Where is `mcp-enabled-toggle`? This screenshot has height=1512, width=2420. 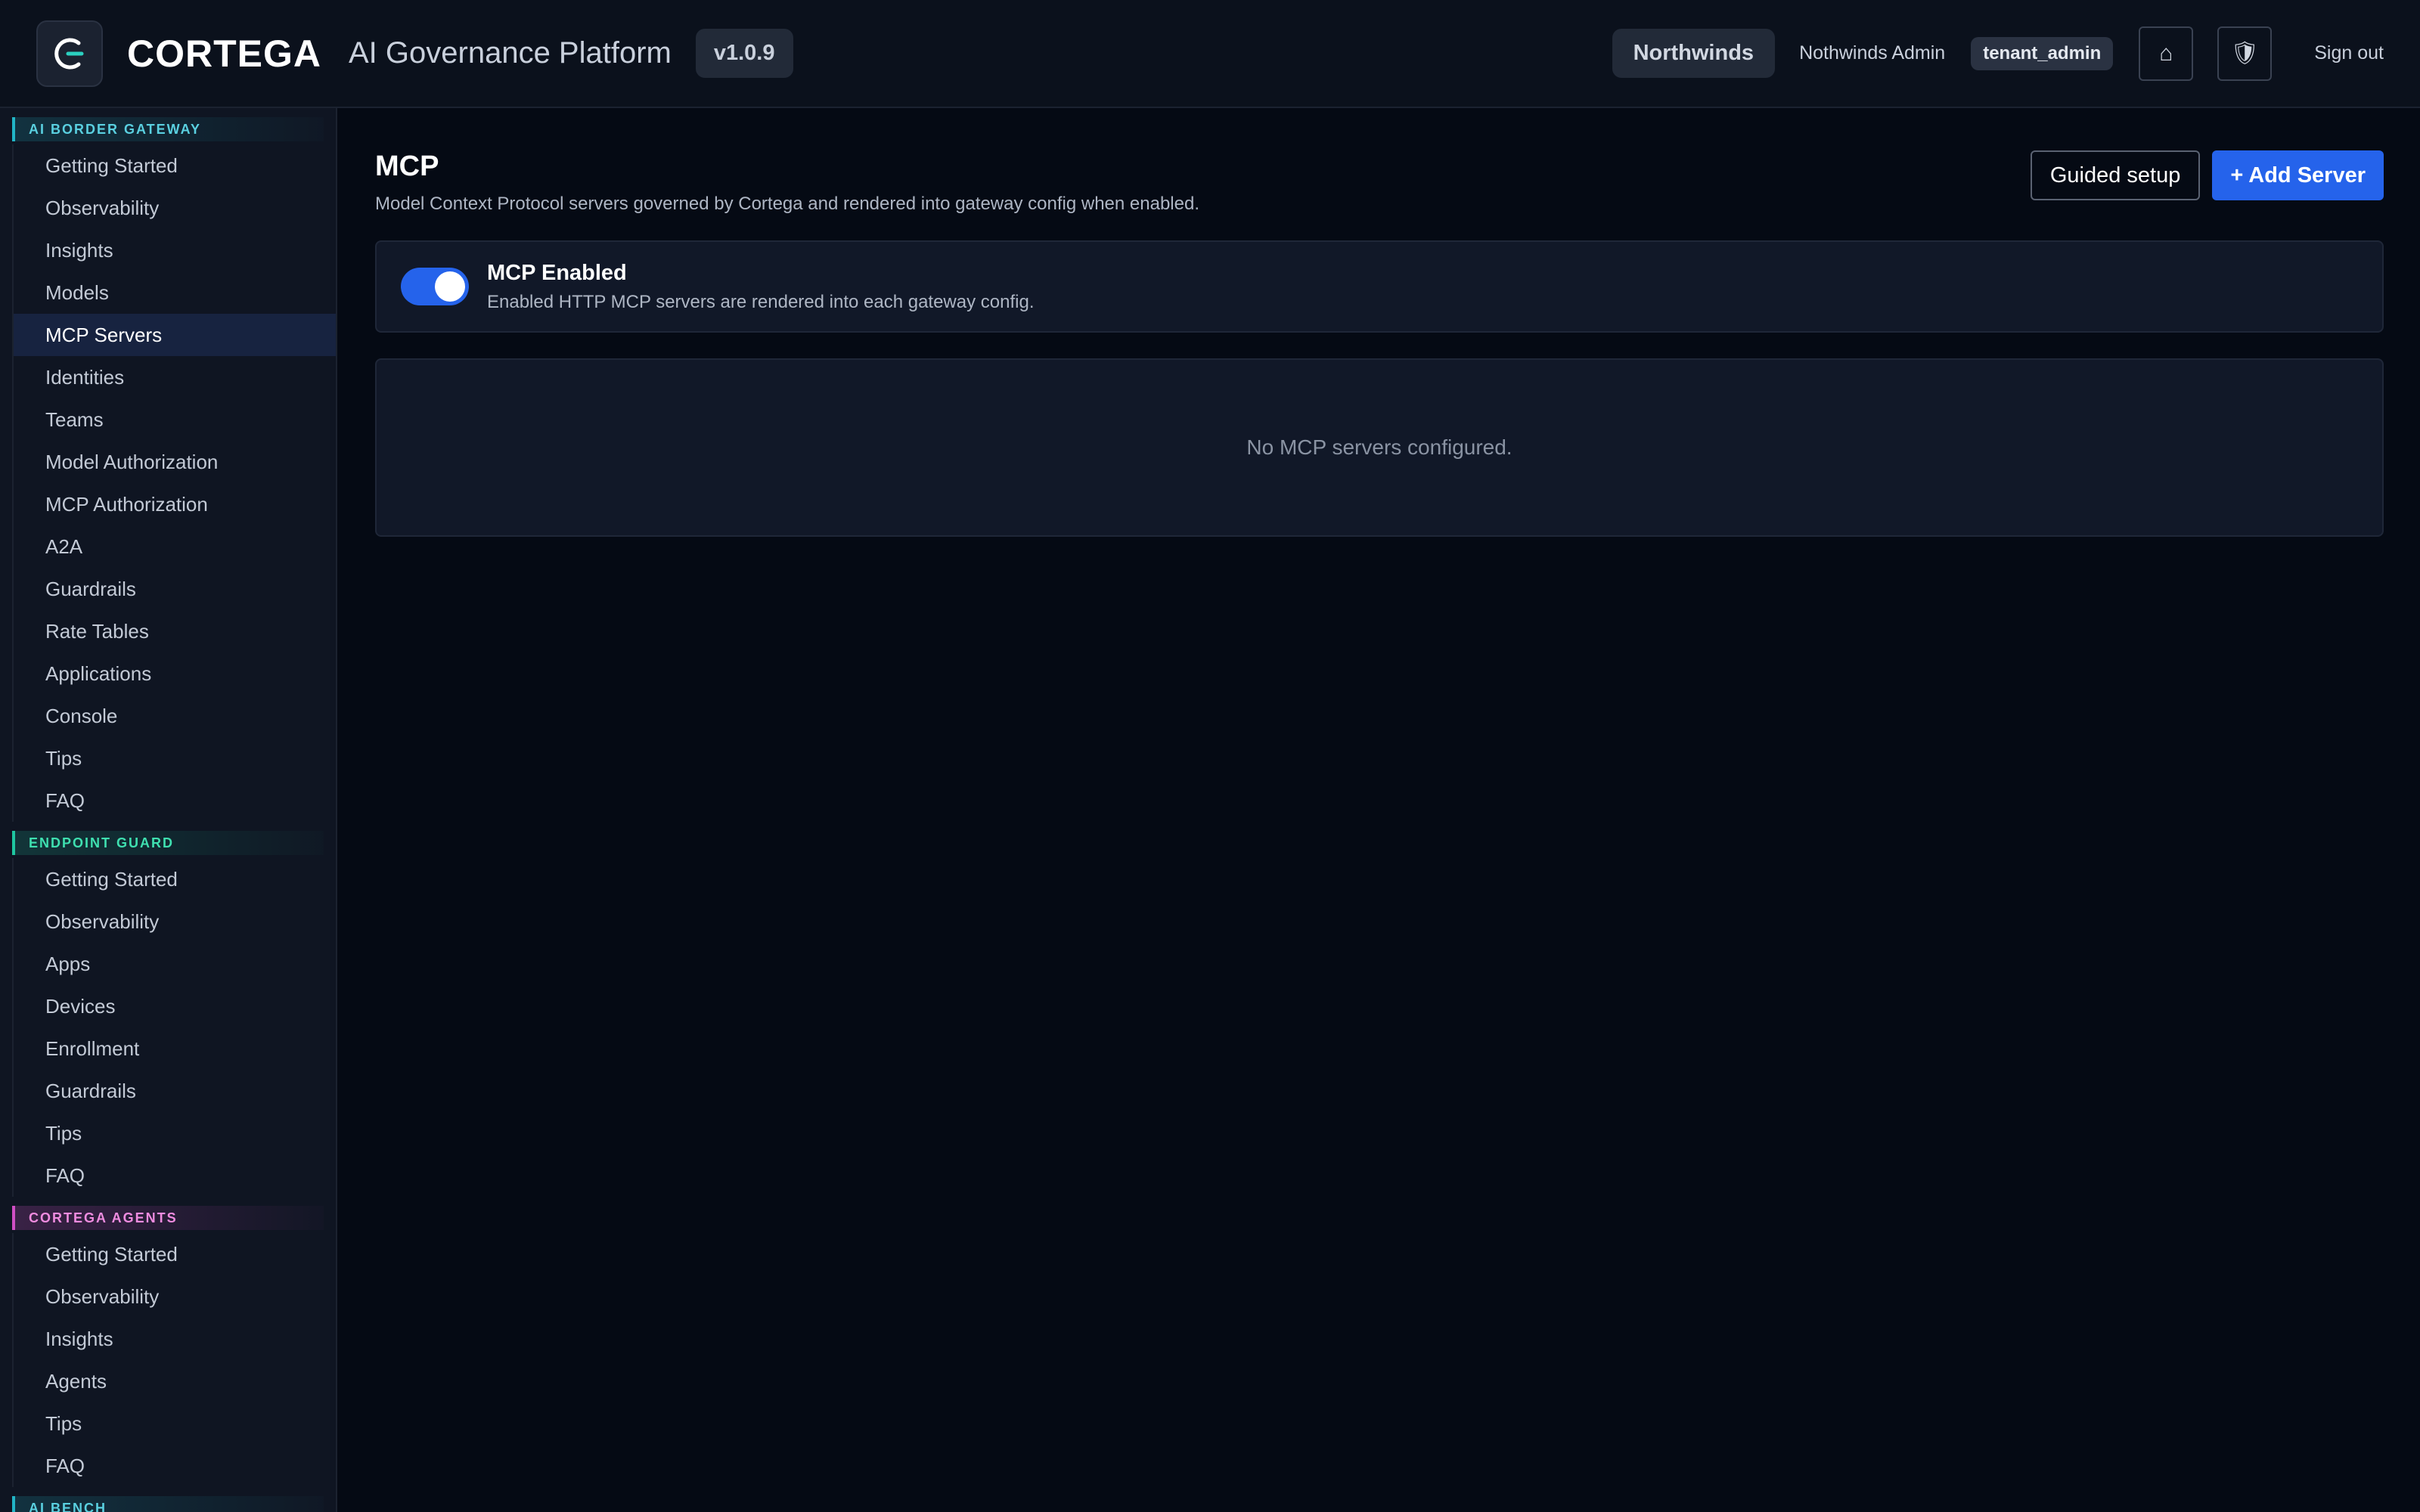
mcp-enabled-toggle is located at coordinates (435, 286).